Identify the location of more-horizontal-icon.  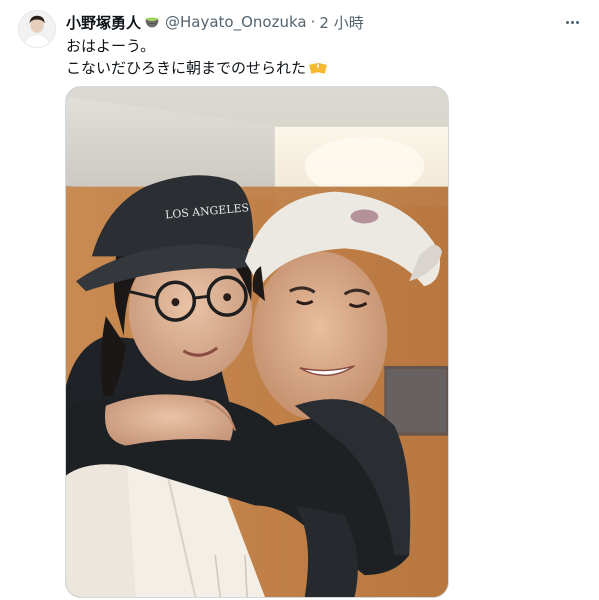
(572, 22).